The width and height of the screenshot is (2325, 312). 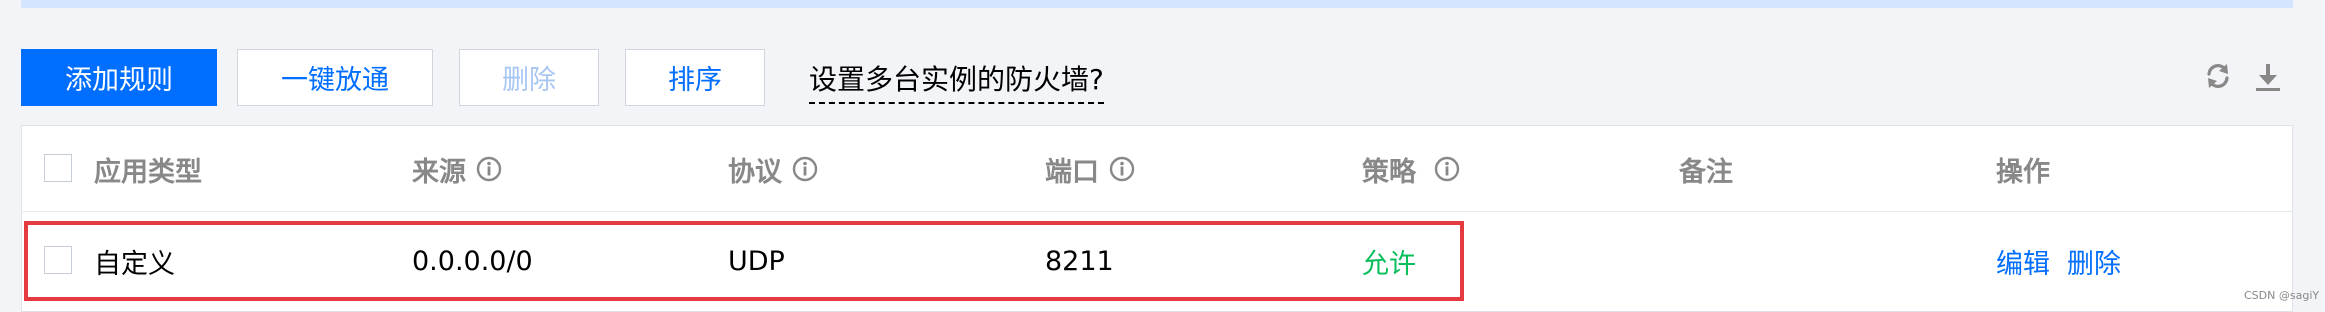 I want to click on refresh-icon, so click(x=2218, y=76).